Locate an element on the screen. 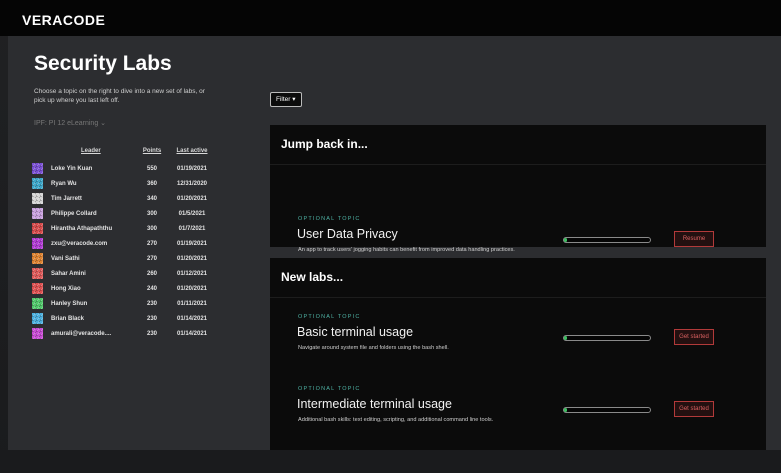 The height and width of the screenshot is (473, 781). last-active-cell: 01/5/2021 is located at coordinates (192, 213).